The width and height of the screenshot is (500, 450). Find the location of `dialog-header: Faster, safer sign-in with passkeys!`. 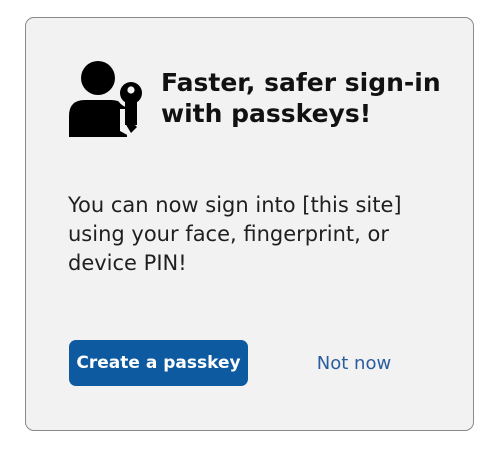

dialog-header: Faster, safer sign-in with passkeys! is located at coordinates (259, 101).